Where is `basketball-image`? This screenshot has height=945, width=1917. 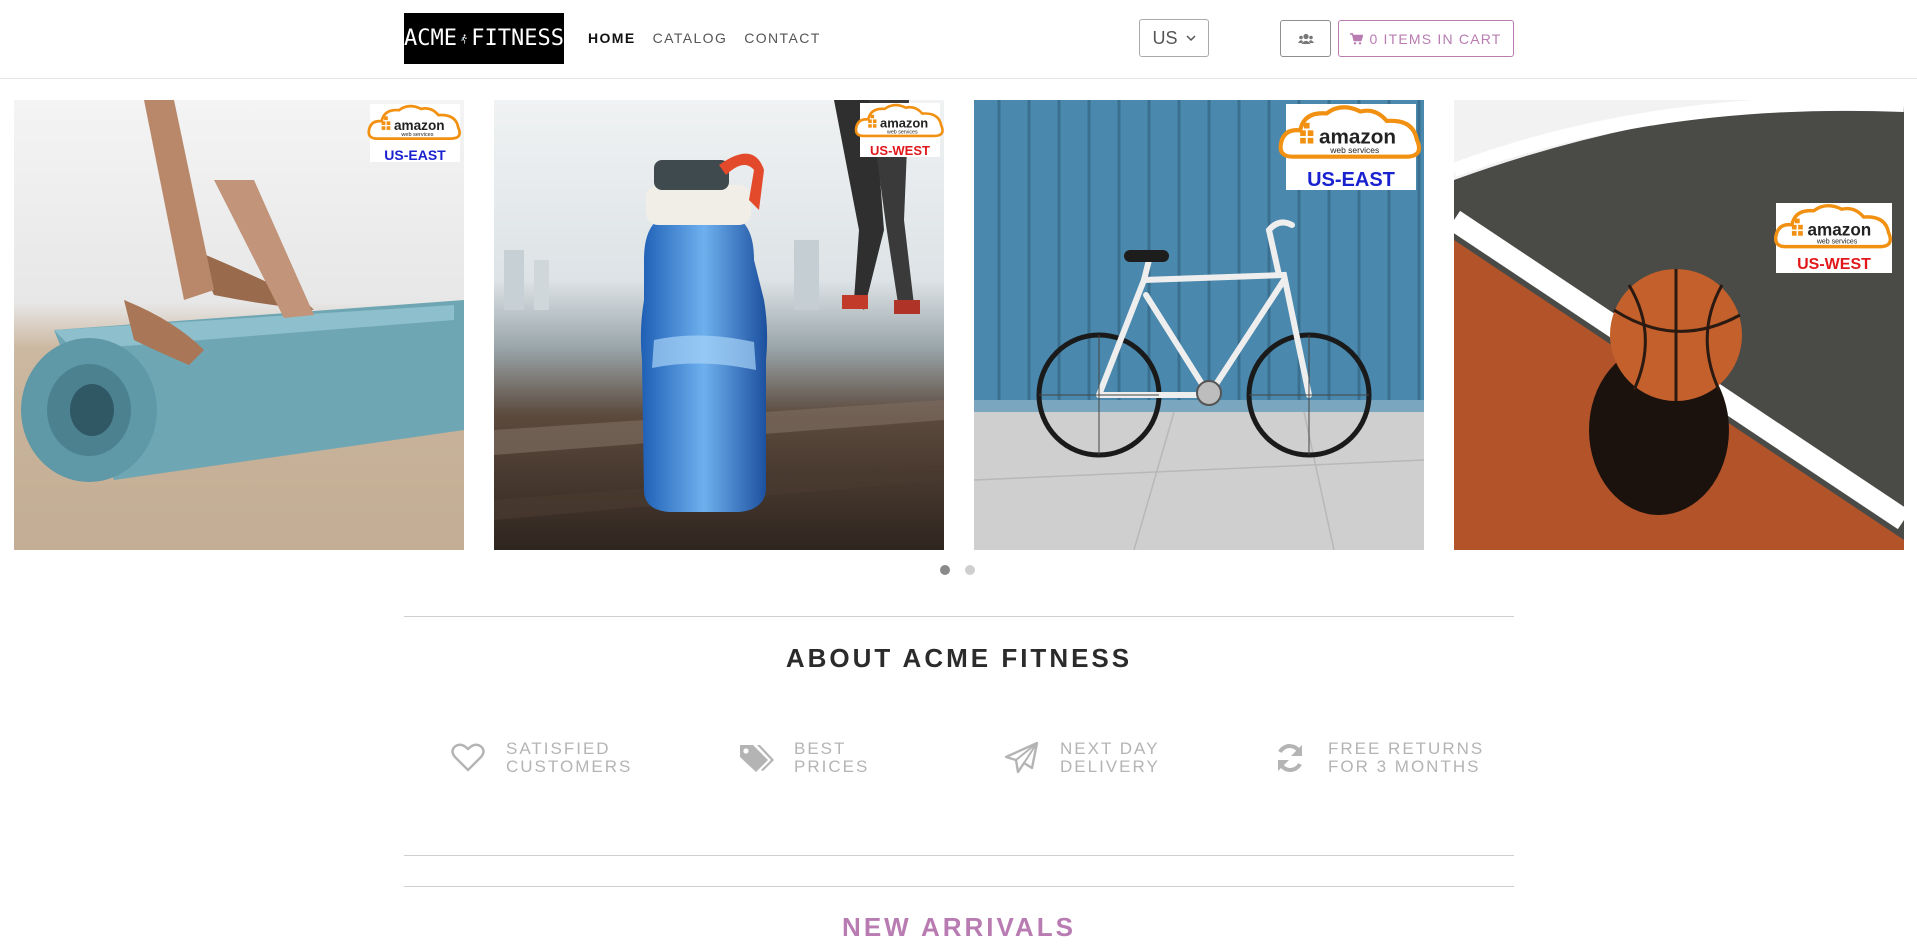 basketball-image is located at coordinates (1679, 325).